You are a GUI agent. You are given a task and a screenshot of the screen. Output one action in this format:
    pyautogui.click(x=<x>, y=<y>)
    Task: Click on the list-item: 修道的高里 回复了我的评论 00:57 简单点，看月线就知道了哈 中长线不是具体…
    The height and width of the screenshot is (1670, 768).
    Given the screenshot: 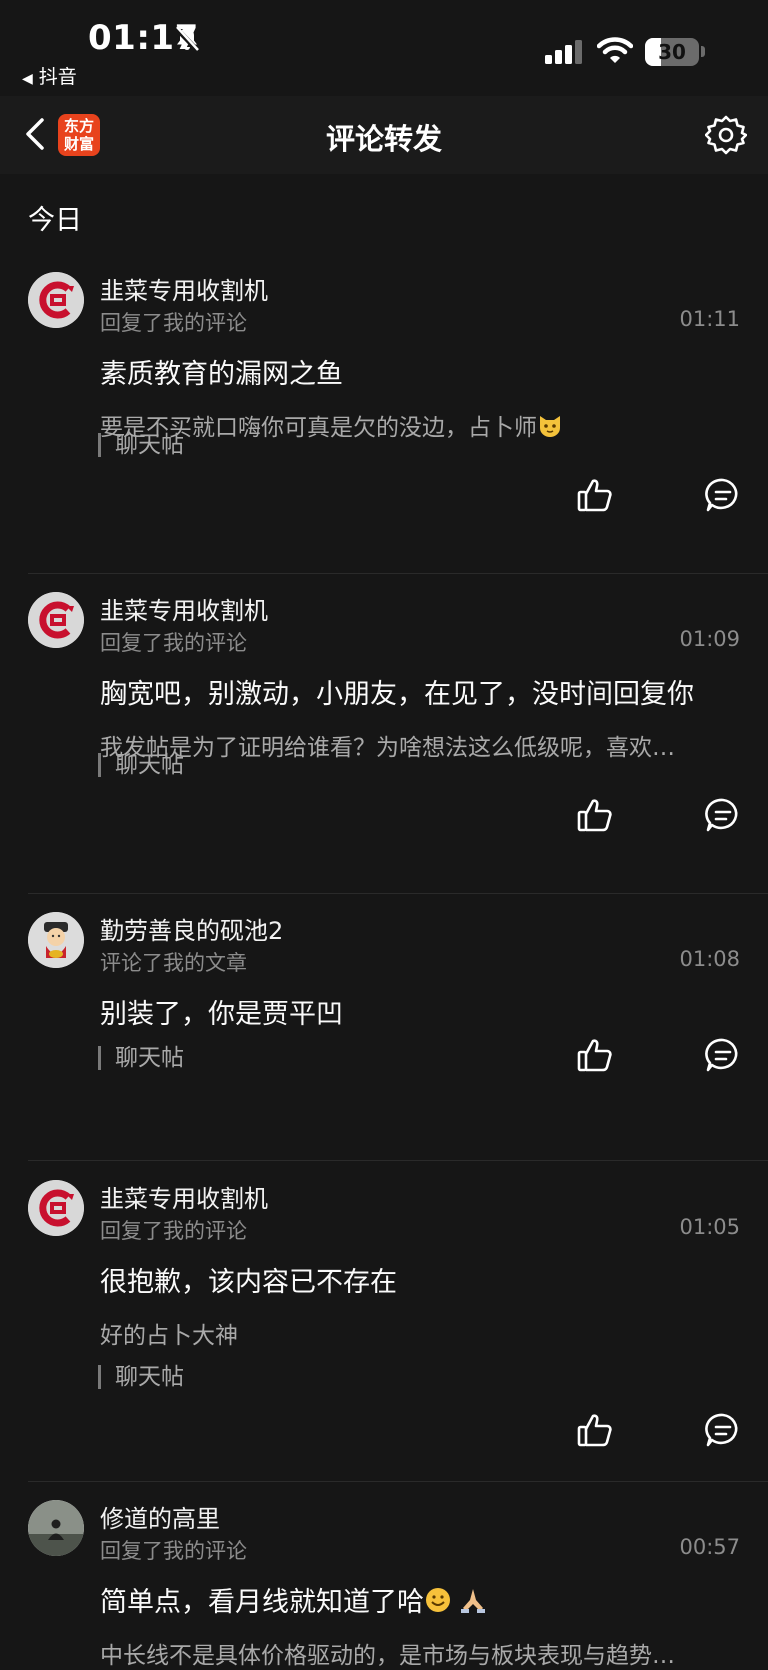 What is the action you would take?
    pyautogui.click(x=384, y=1568)
    